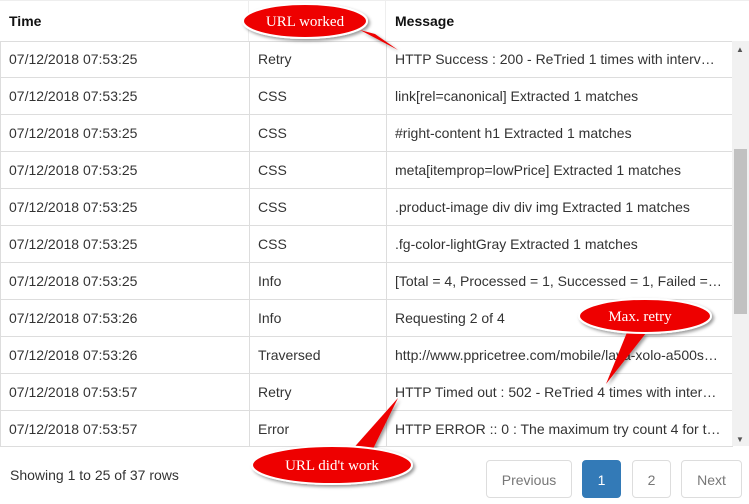  I want to click on table-row: 07/12/2018 07:53:57 Error HTTP ERROR :, so click(367, 428).